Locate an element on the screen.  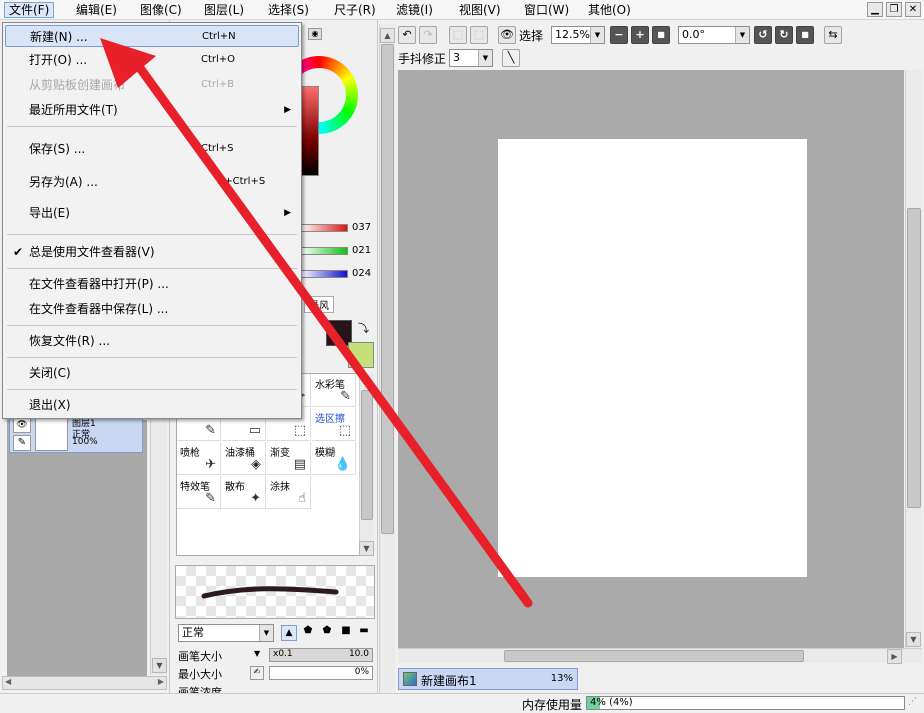
deselect-button: ⬚ is located at coordinates (458, 35).